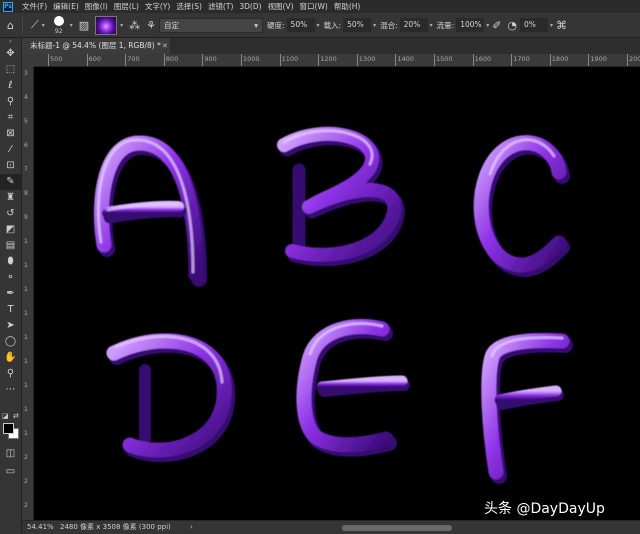 This screenshot has height=534, width=640. I want to click on menu-image: 图像(I), so click(96, 6).